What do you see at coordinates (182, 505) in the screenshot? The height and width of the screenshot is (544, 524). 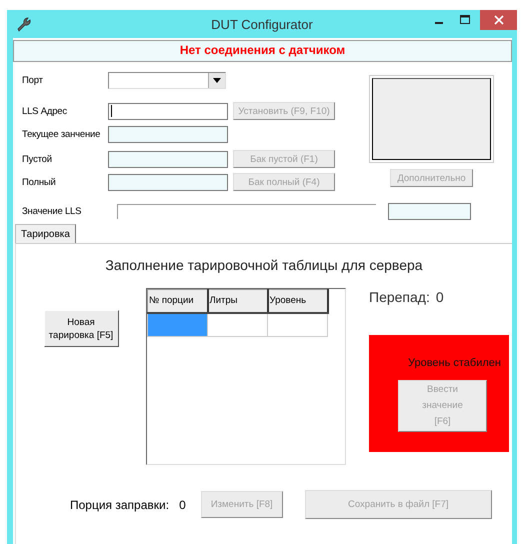 I see `portion-value: 0` at bounding box center [182, 505].